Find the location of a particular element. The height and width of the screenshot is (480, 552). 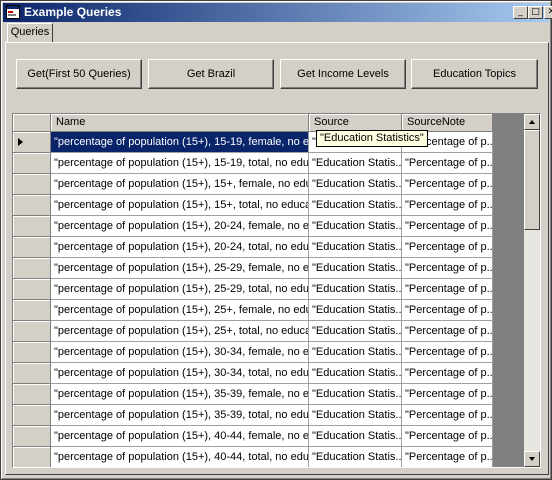

close-button: ✕ is located at coordinates (548, 12).